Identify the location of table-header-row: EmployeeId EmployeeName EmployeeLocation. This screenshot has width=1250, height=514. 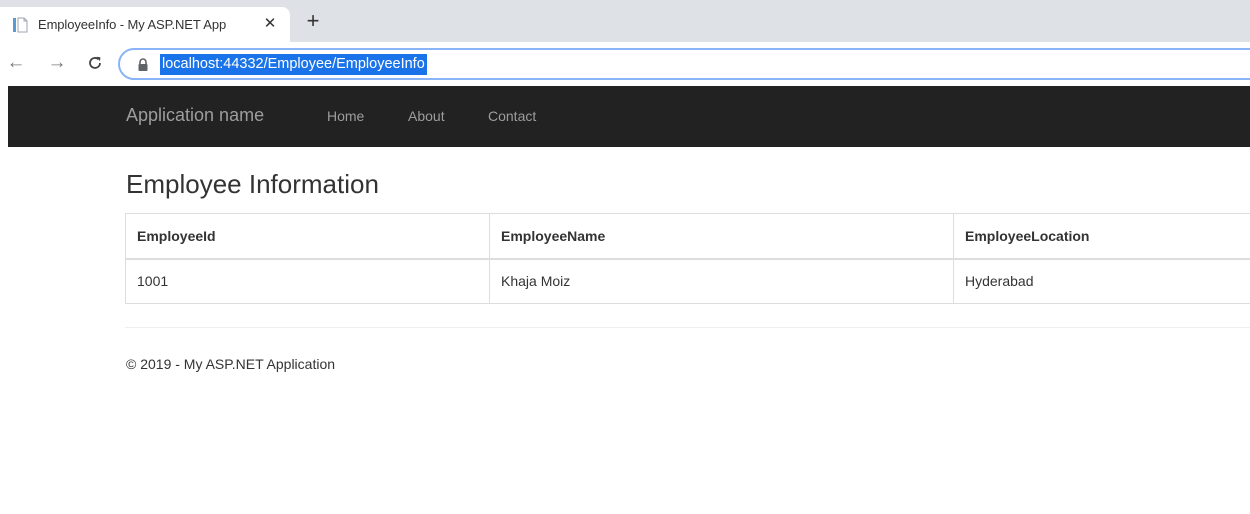
(687, 236).